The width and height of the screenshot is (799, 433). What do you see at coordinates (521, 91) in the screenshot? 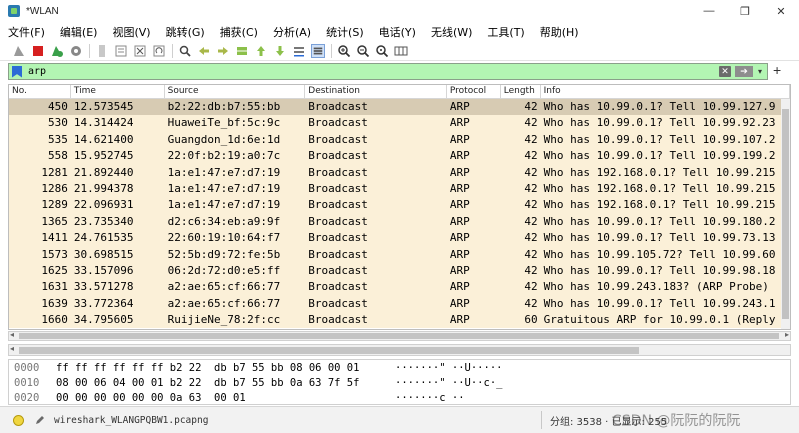
I see `column-header-length: Length` at bounding box center [521, 91].